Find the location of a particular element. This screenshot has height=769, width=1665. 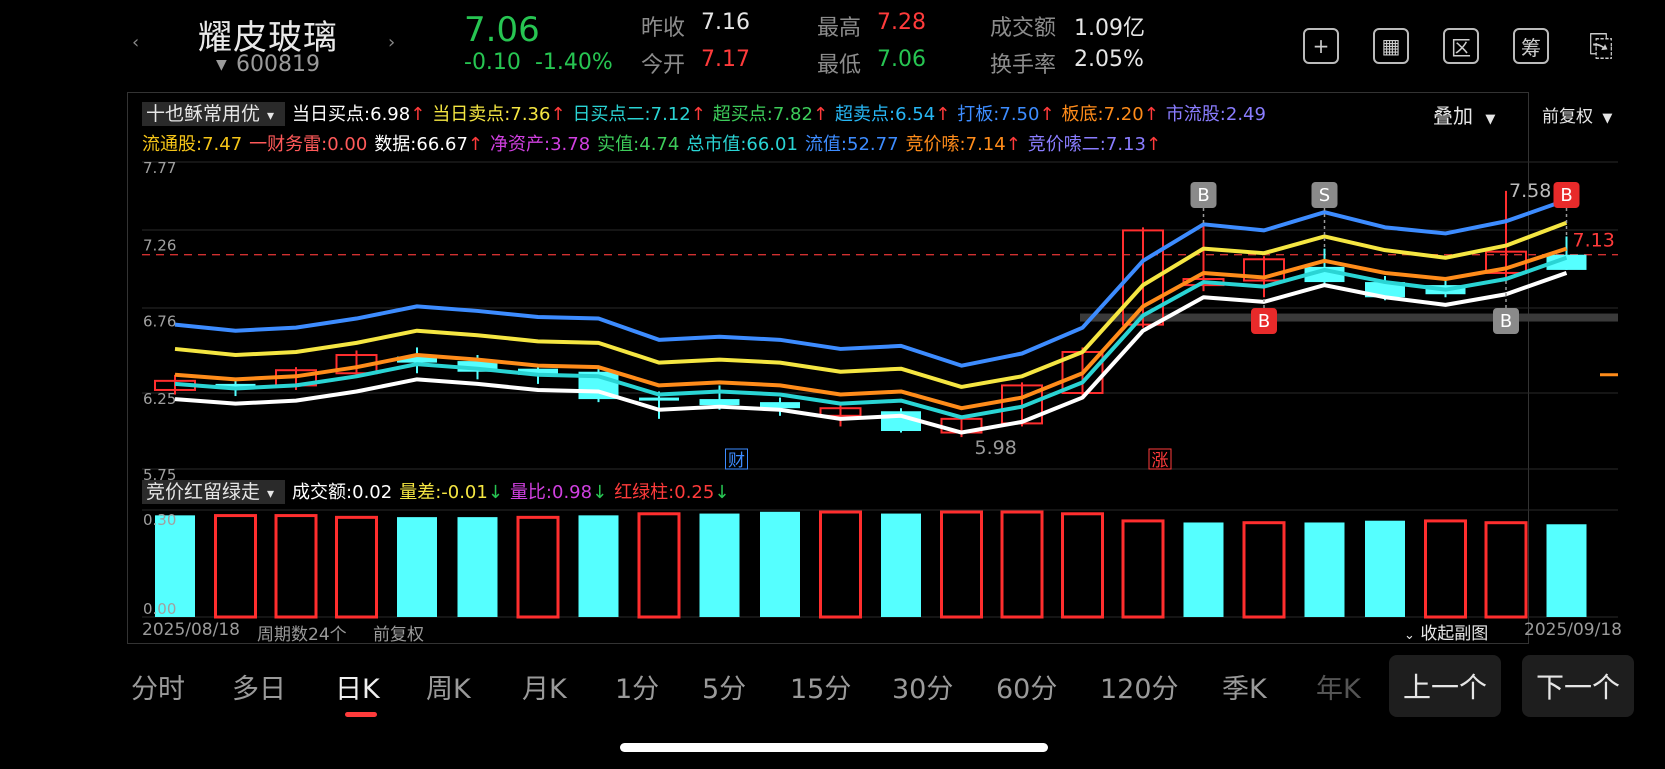

prev-stock-button: 上一个 is located at coordinates (1445, 686).